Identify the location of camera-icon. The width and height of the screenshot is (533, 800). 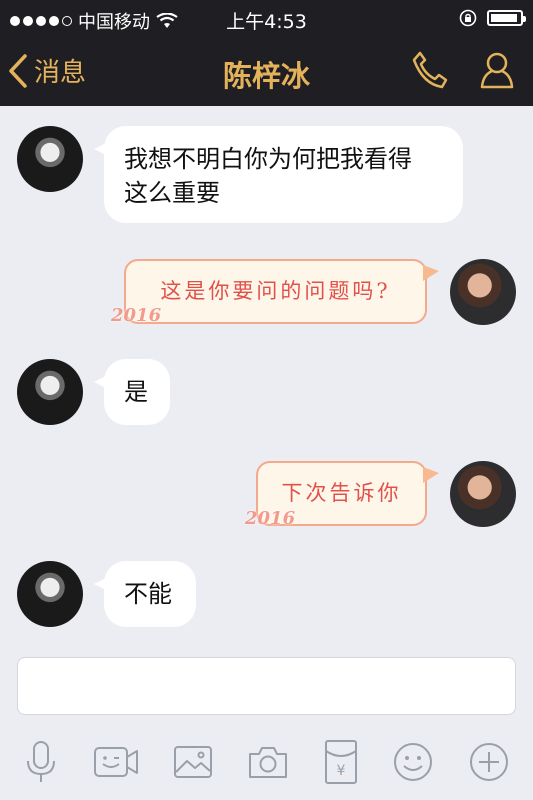
(268, 762).